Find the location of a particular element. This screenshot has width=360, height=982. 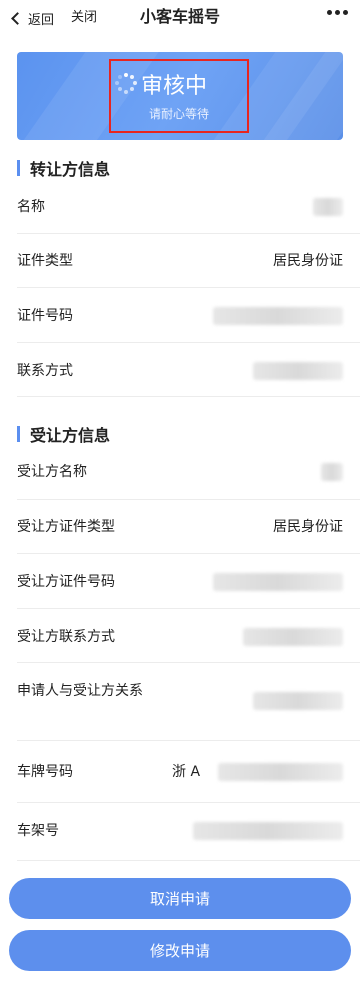

field-label: 申请人与受让方关系 is located at coordinates (80, 691).